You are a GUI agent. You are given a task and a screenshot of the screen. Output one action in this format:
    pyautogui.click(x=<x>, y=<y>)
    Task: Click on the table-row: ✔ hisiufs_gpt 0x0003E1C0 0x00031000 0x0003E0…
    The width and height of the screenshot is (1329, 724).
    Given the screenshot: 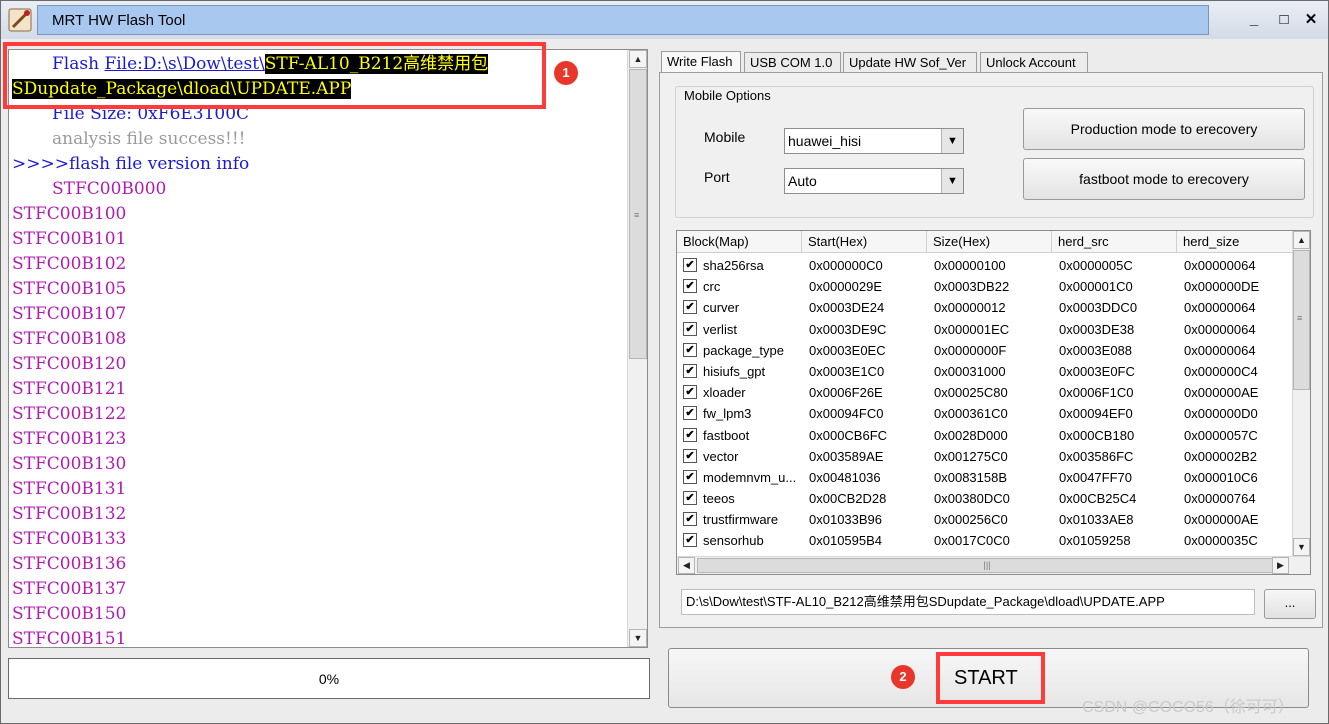 What is the action you would take?
    pyautogui.click(x=986, y=371)
    